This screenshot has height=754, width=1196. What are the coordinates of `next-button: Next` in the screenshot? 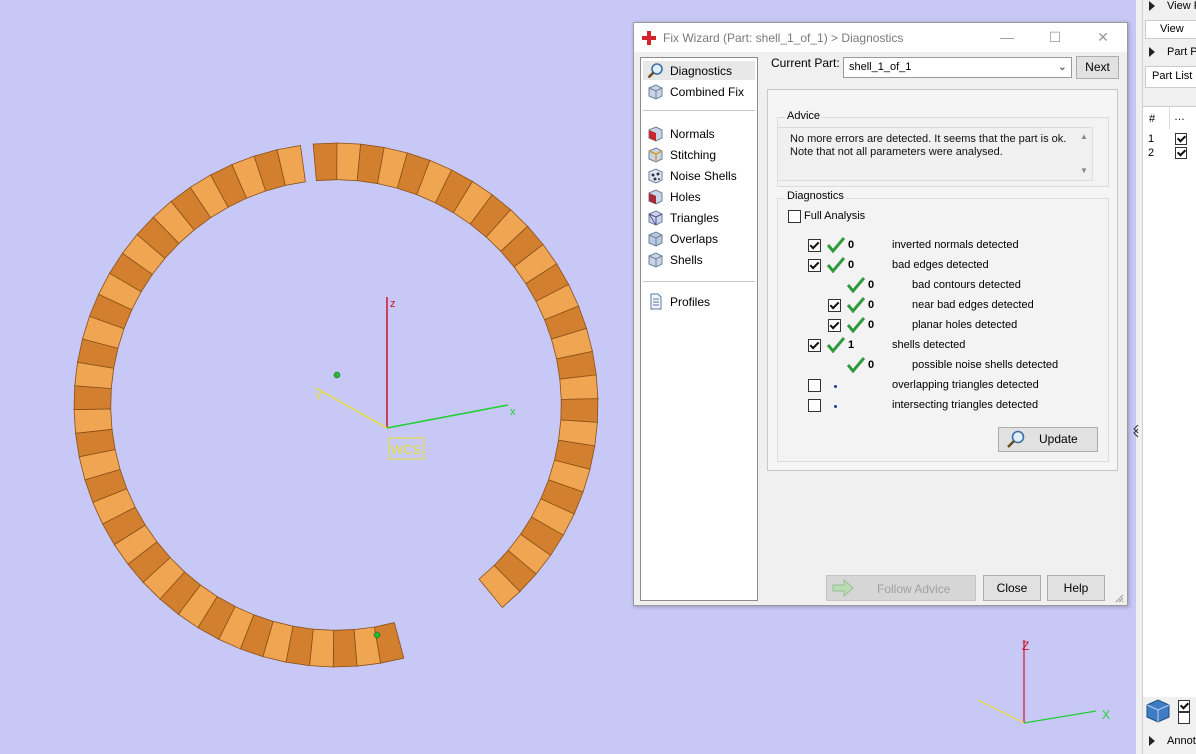 It's located at (1097, 67).